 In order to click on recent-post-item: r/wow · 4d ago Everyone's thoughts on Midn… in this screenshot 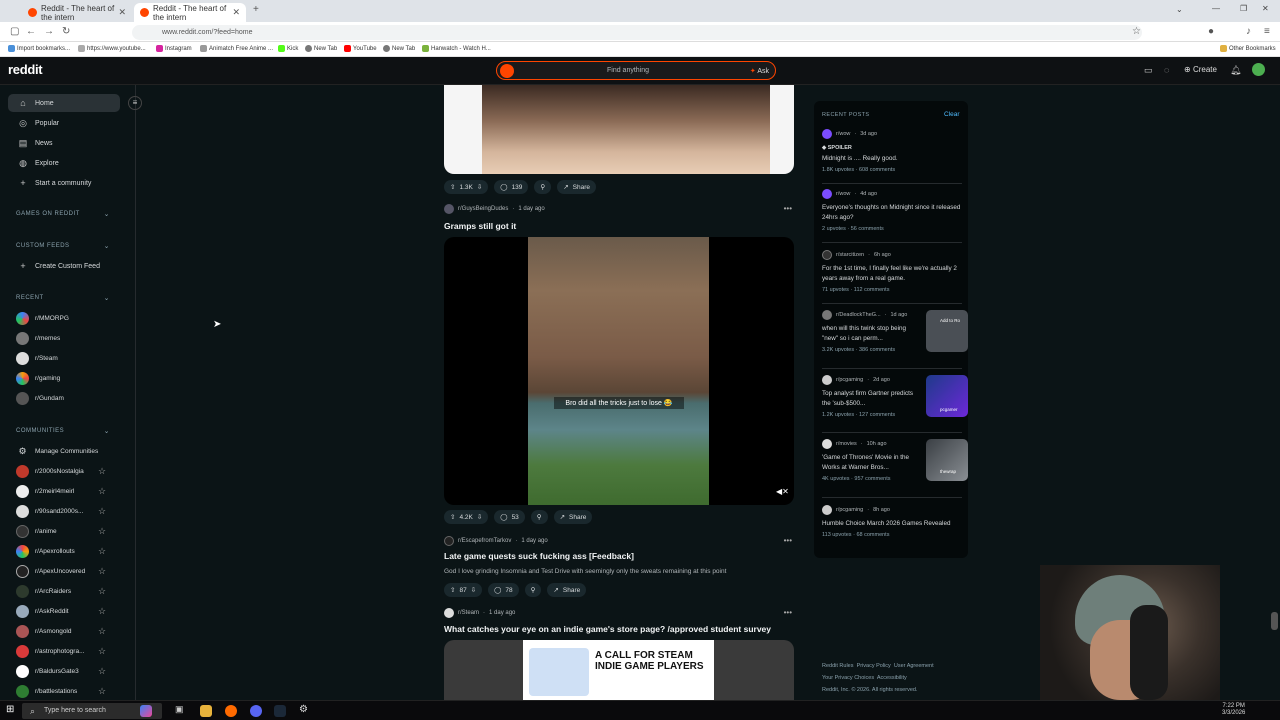, I will do `click(892, 210)`.